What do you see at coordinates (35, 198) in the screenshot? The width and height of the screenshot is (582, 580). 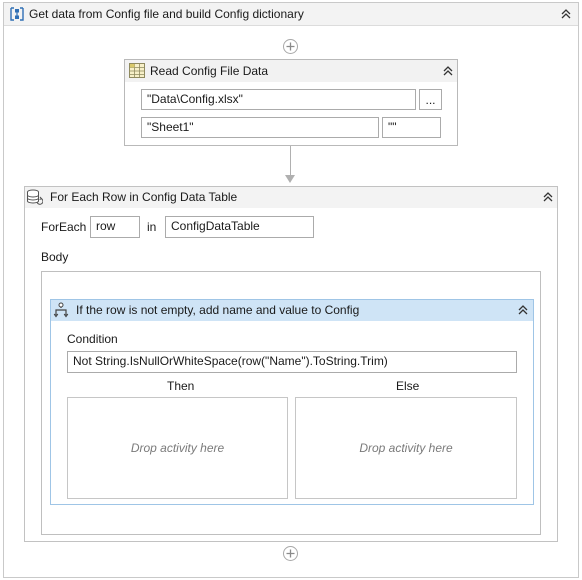 I see `for-each-row-icon` at bounding box center [35, 198].